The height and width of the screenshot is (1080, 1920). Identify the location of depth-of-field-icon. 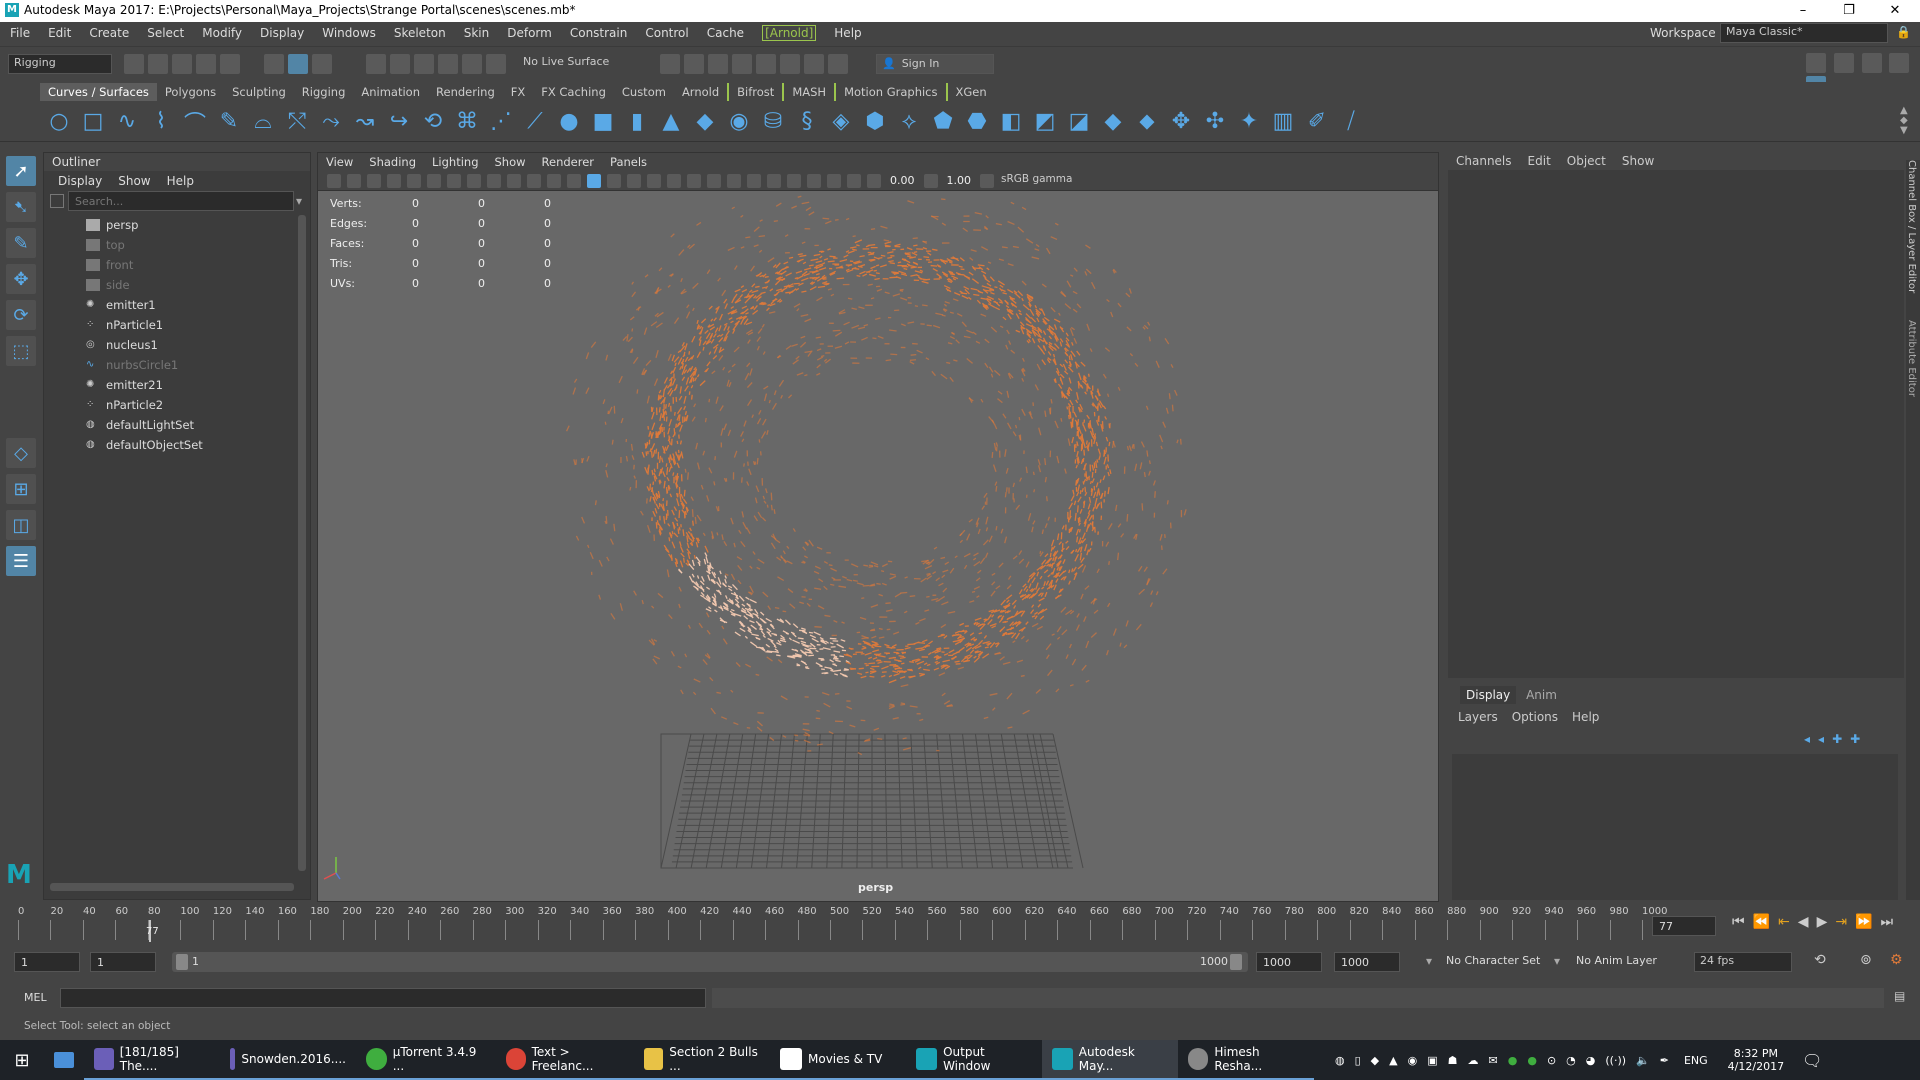
(774, 180).